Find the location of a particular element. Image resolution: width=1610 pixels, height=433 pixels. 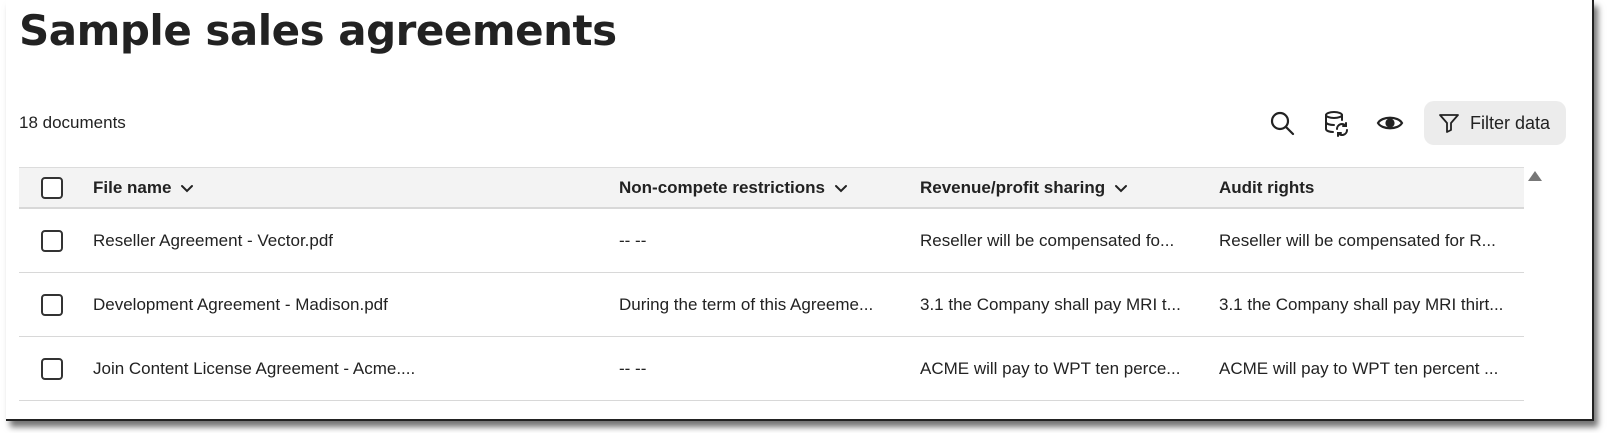

database-refresh-icon is located at coordinates (1336, 124).